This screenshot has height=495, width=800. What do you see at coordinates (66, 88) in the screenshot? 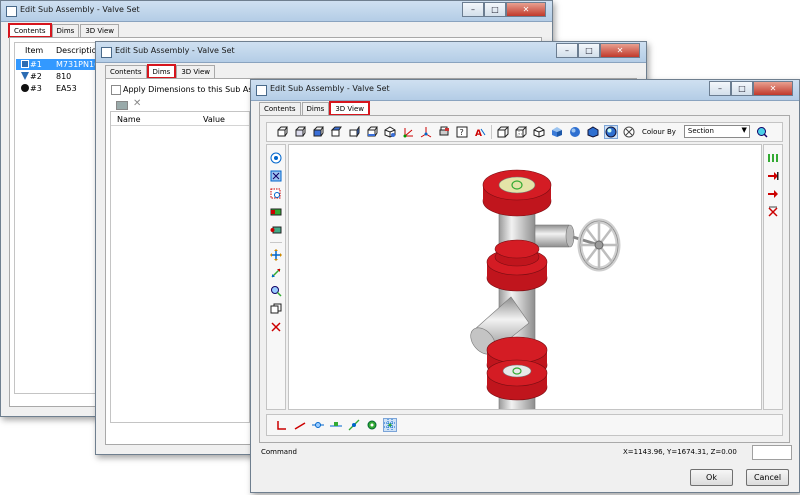
I see `item-description: EA53` at bounding box center [66, 88].